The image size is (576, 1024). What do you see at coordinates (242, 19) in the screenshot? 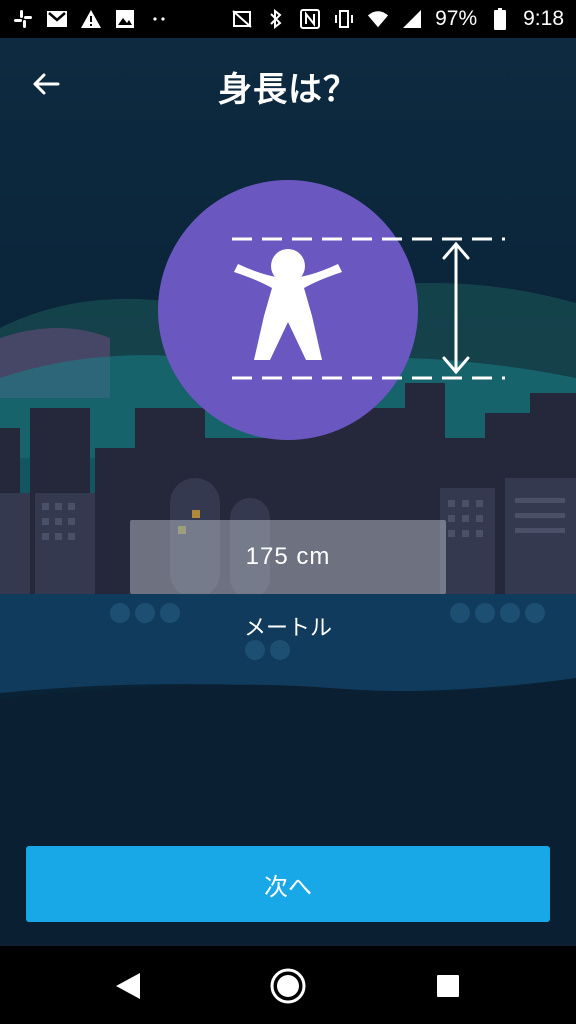
I see `no-sim-icon` at bounding box center [242, 19].